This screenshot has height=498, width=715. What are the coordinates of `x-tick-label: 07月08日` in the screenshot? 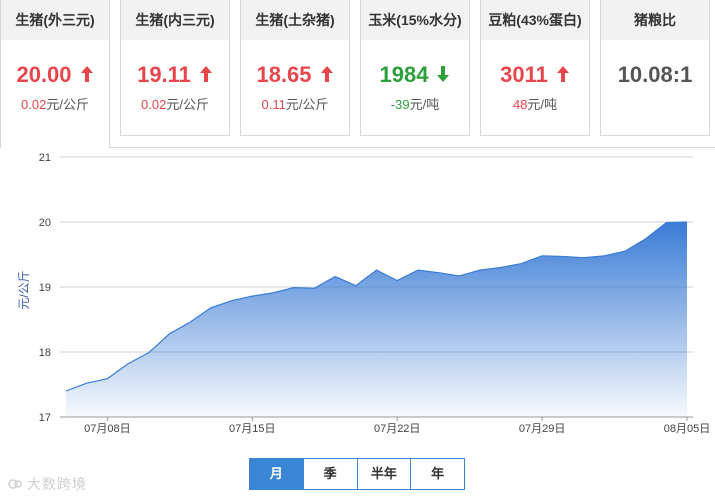 It's located at (107, 429).